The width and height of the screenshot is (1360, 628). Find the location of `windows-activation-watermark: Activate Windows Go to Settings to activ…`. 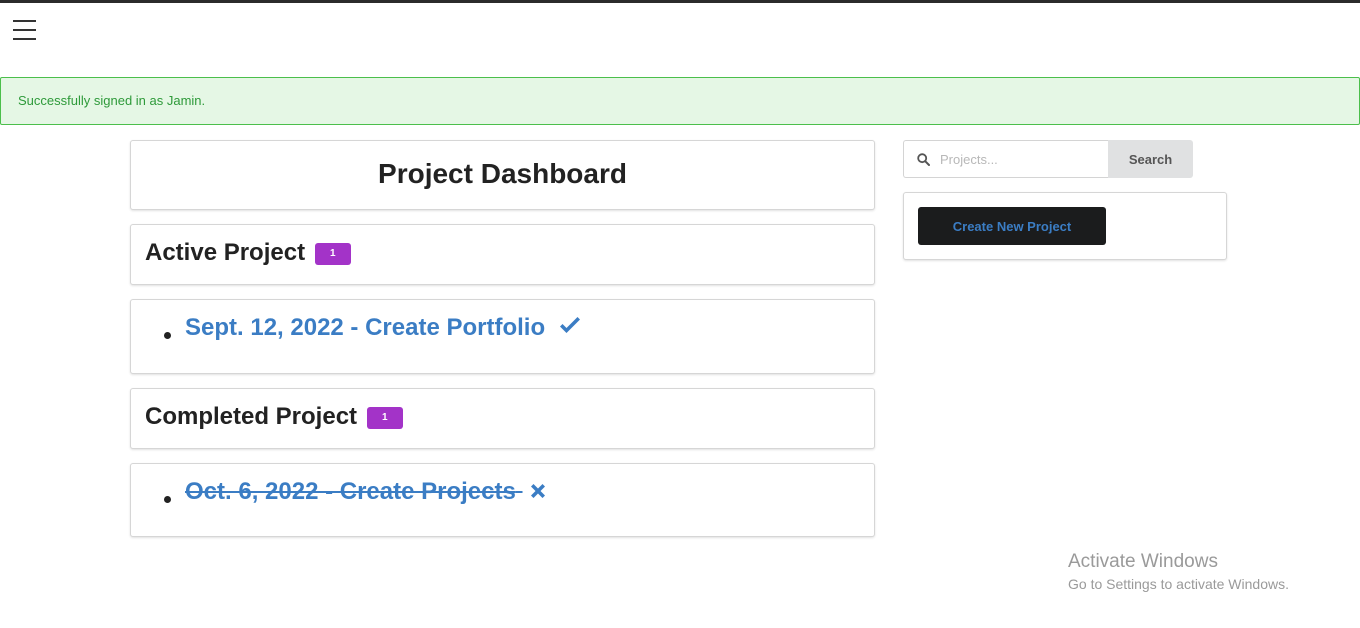

windows-activation-watermark: Activate Windows Go to Settings to activ… is located at coordinates (1178, 572).